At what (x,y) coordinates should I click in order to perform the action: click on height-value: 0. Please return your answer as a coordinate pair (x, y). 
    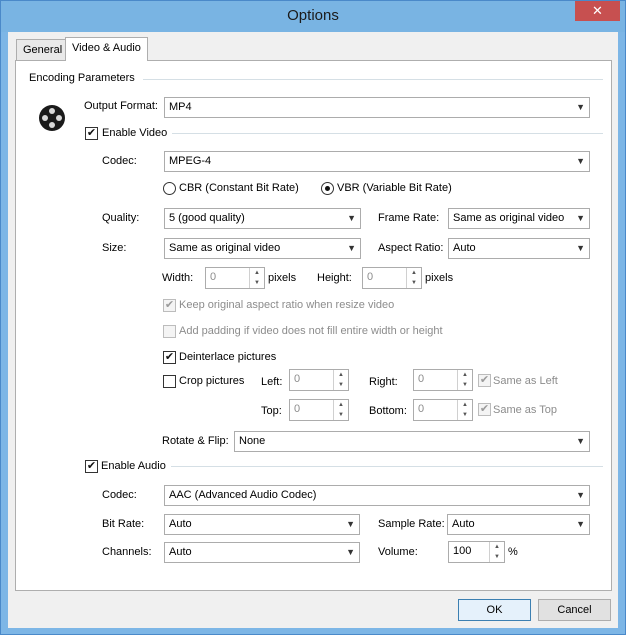
    Looking at the image, I should click on (370, 277).